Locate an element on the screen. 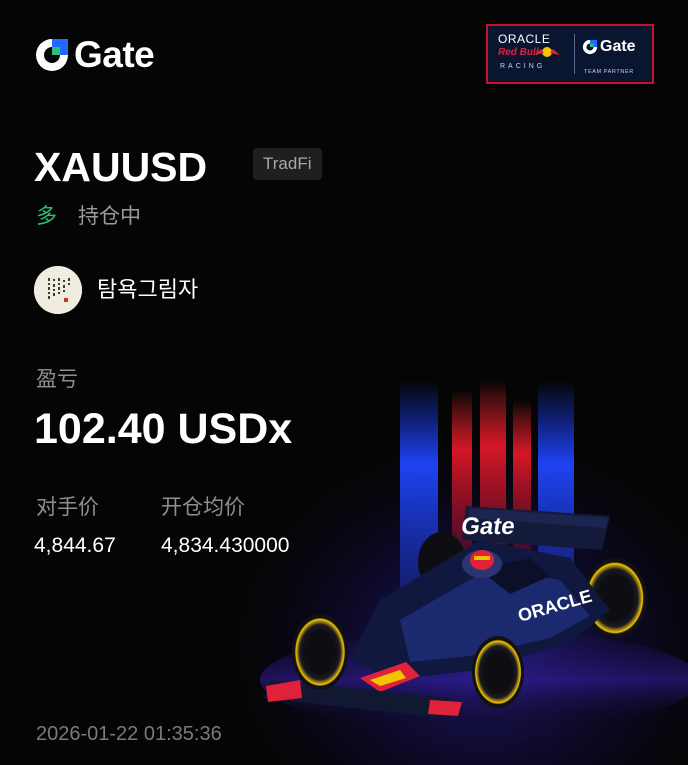  wing-gate-text: Gate is located at coordinates (488, 526).